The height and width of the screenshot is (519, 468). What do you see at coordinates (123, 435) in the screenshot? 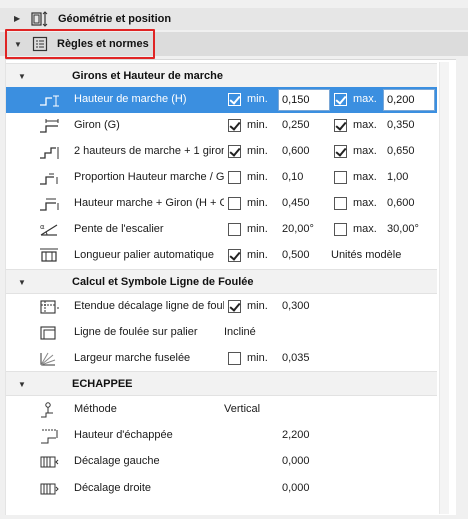
I see `row-label: Hauteur d'échappée` at bounding box center [123, 435].